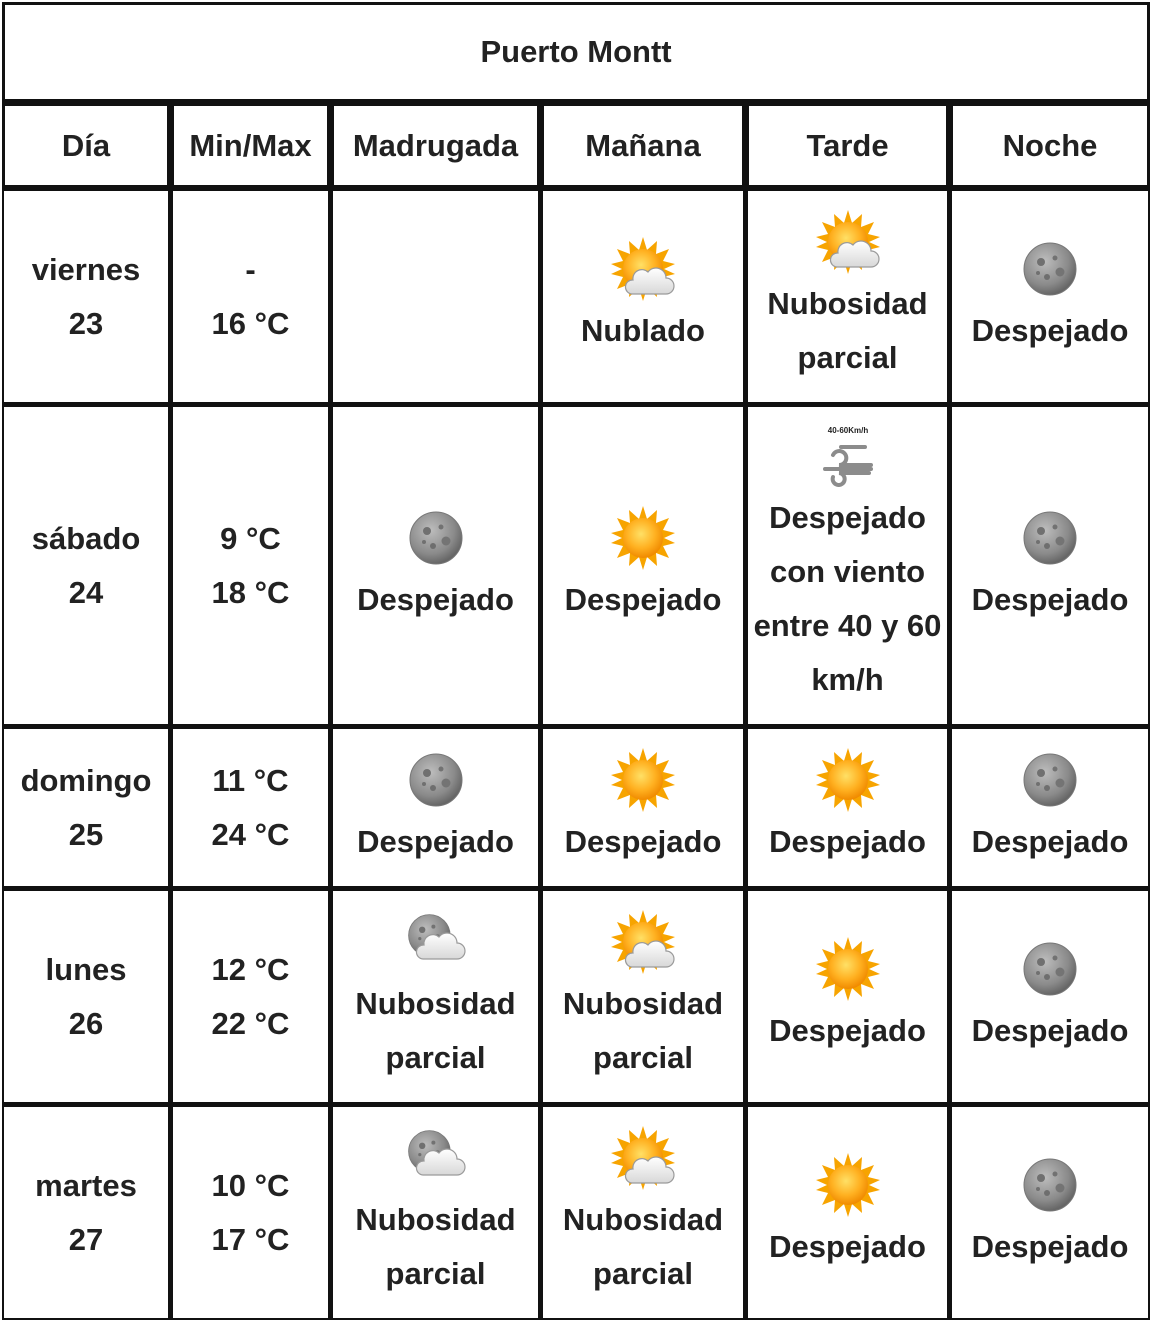 This screenshot has width=1152, height=1324. I want to click on minmax-cell: 9 °C 18 °C, so click(250, 565).